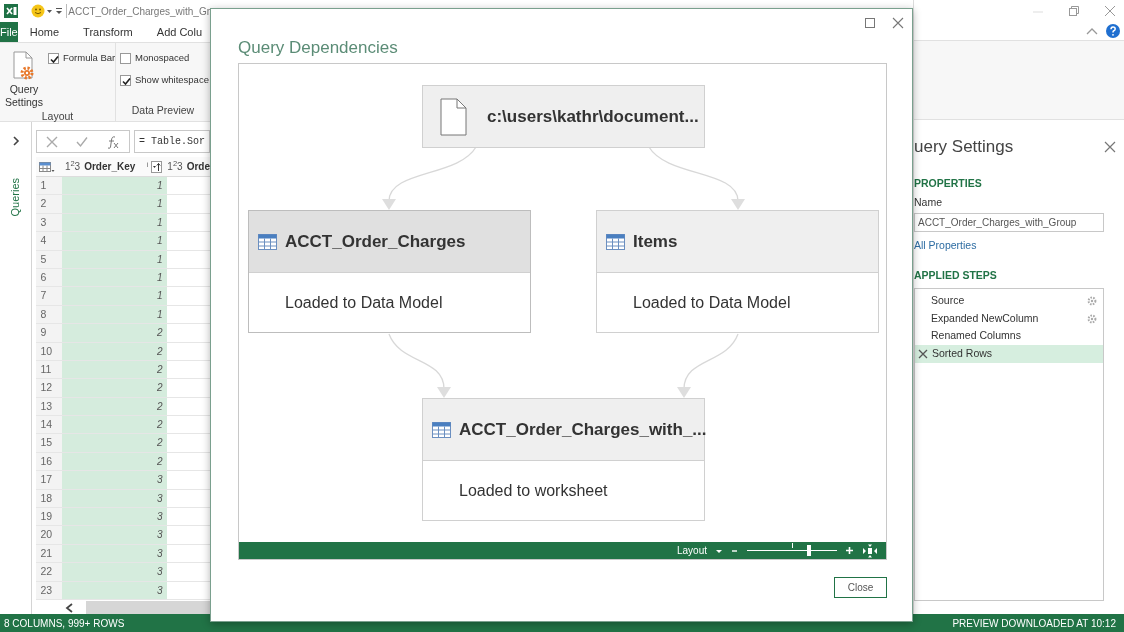 This screenshot has width=1124, height=632. Describe the element at coordinates (964, 147) in the screenshot. I see `panel-title: uery Settings` at that location.